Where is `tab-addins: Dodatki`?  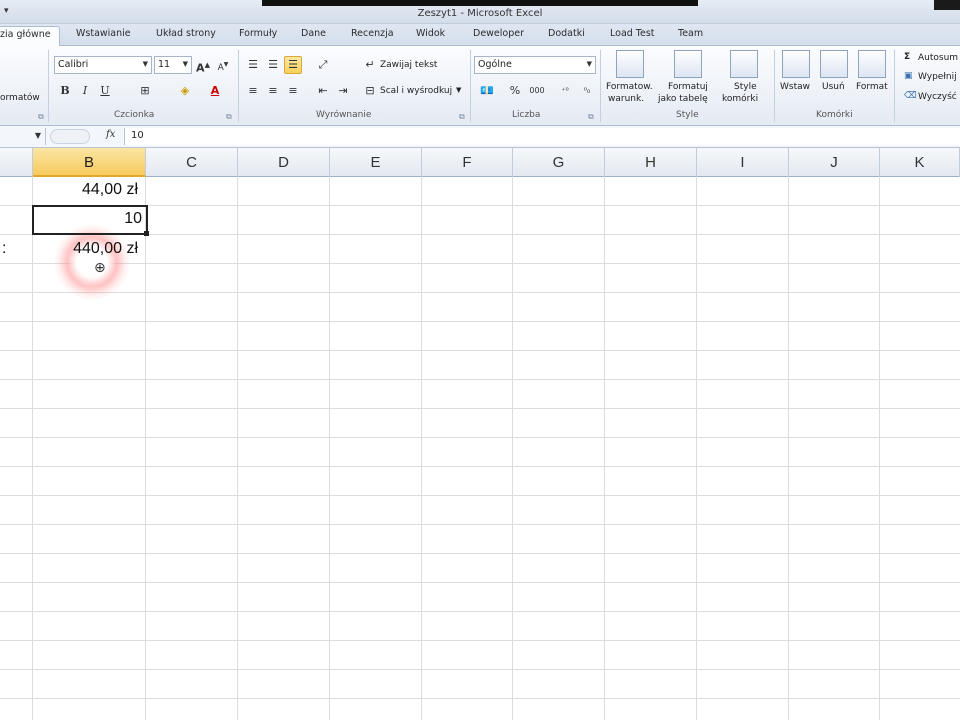
tab-addins: Dodatki is located at coordinates (566, 33).